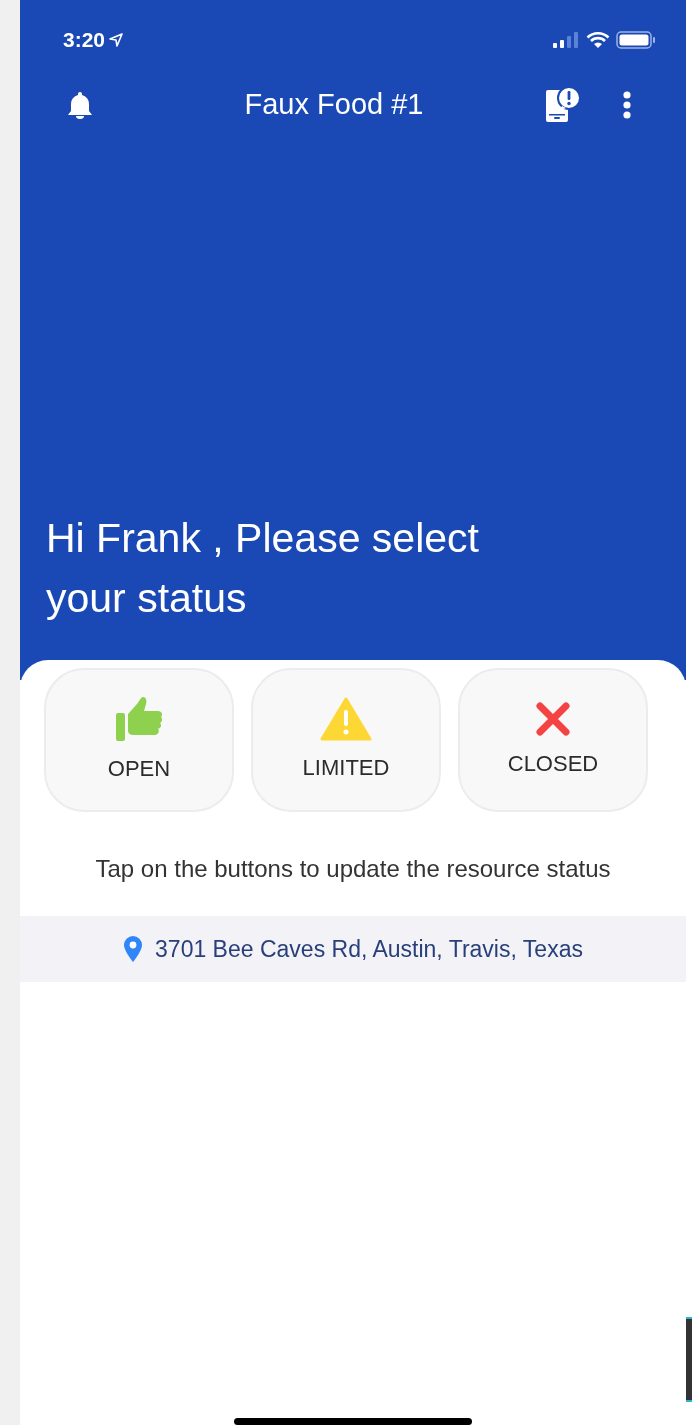 This screenshot has height=1425, width=692. Describe the element at coordinates (84, 40) in the screenshot. I see `status-time: 3:20` at that location.